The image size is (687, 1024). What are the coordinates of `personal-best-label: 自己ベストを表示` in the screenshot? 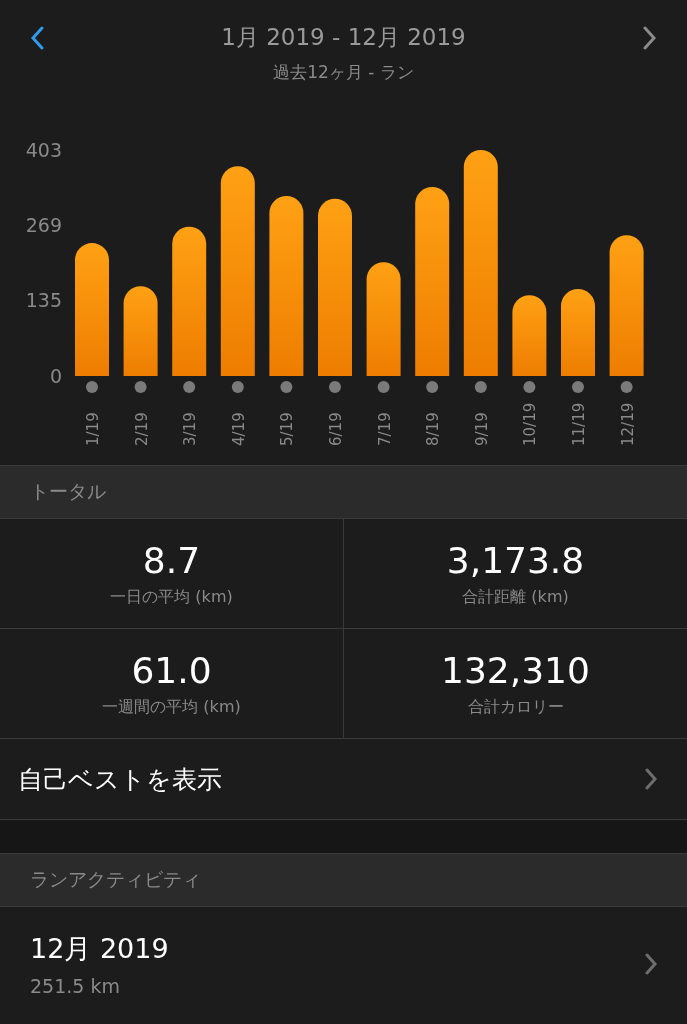 It's located at (120, 779).